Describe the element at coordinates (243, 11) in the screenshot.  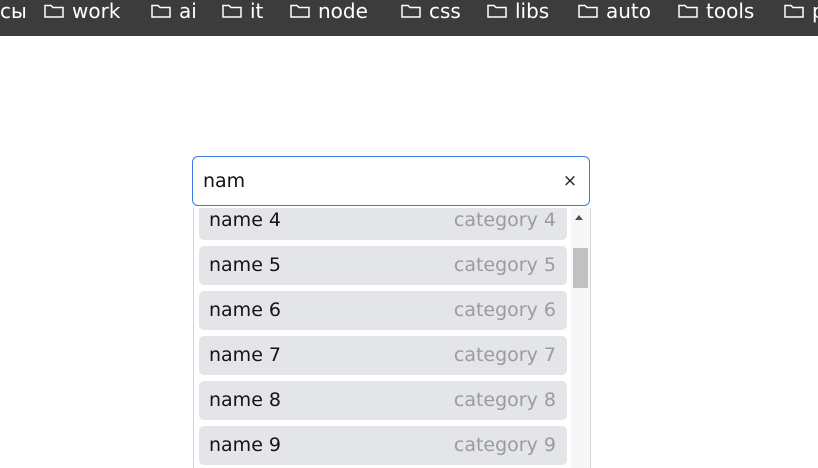
I see `bookmark-it: it` at that location.